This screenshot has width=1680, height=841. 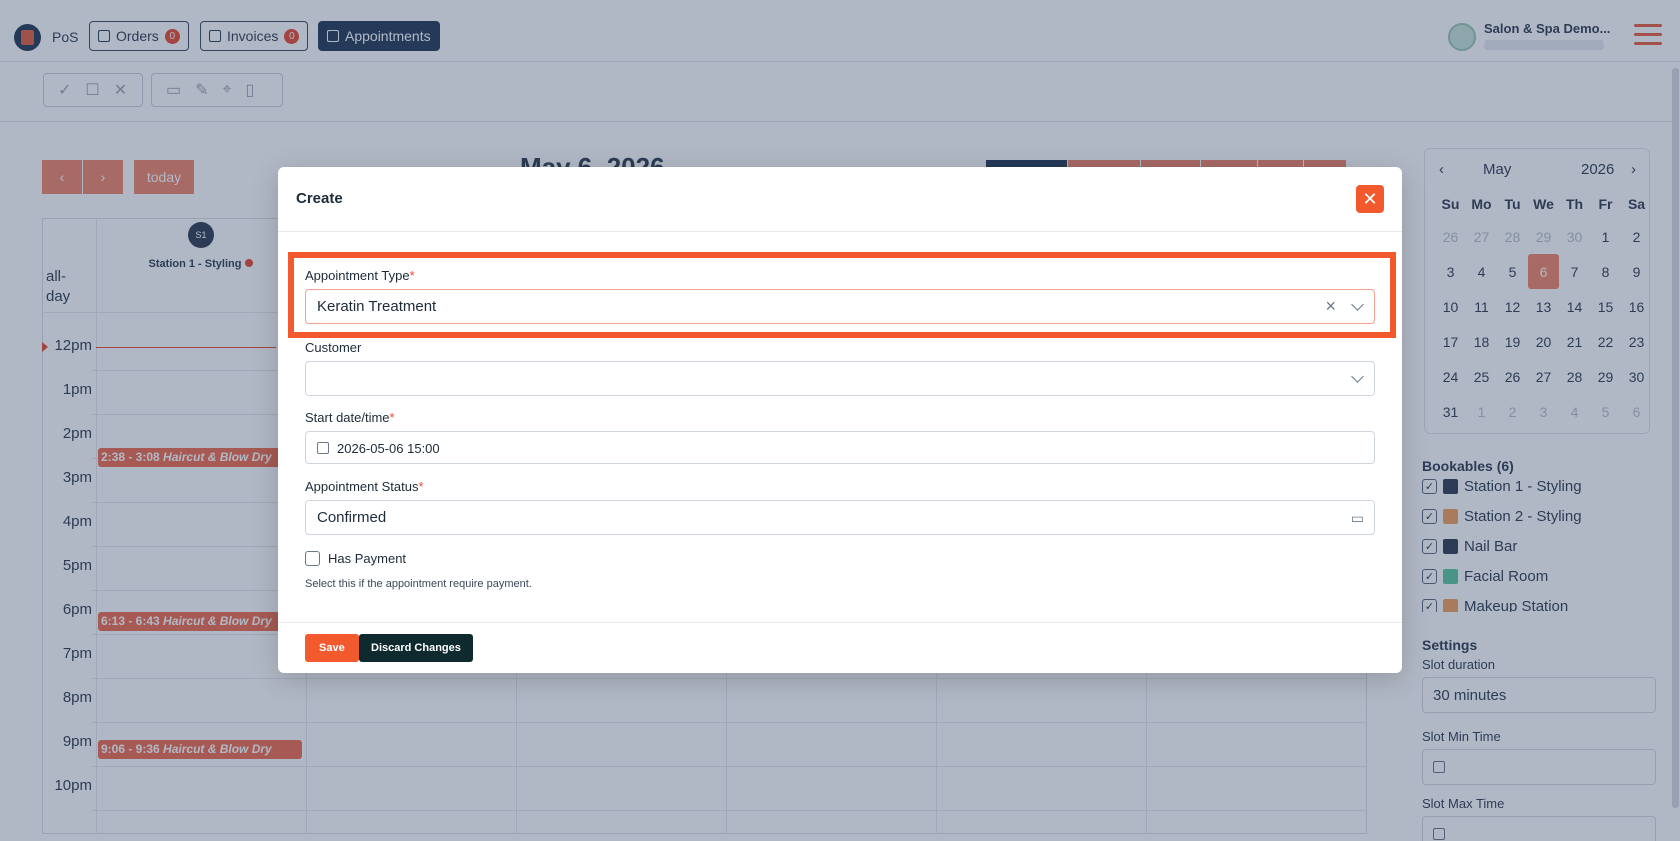 I want to click on modal-footer-divider, so click(x=840, y=622).